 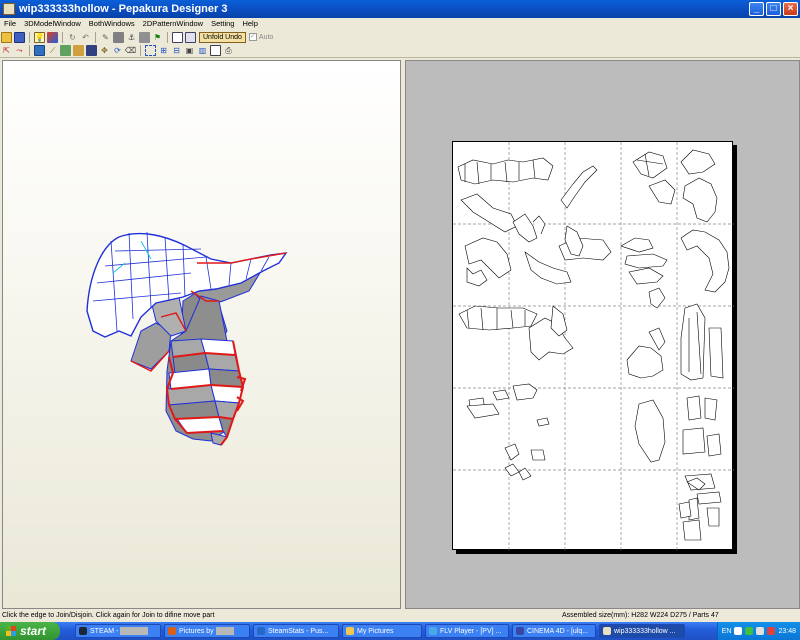 What do you see at coordinates (11, 631) in the screenshot?
I see `windows-flag-icon` at bounding box center [11, 631].